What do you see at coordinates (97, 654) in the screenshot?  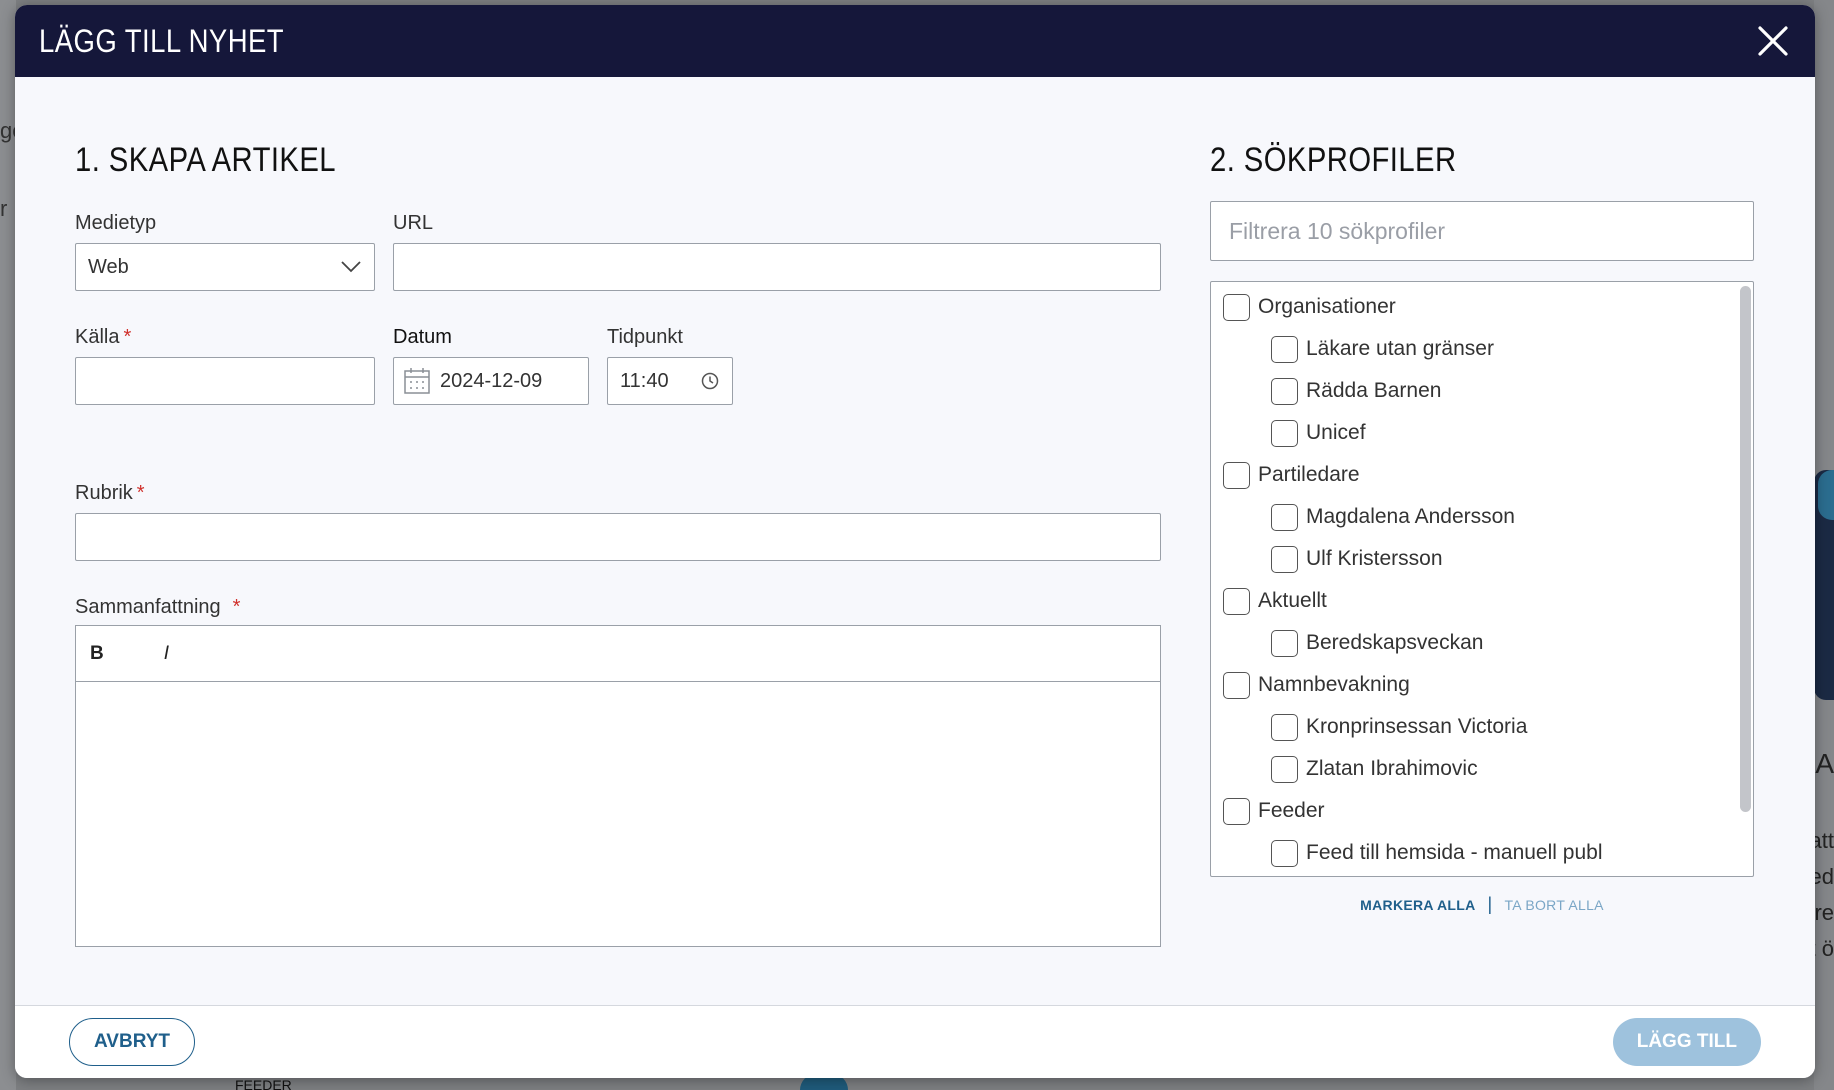 I see `bold-button: B` at bounding box center [97, 654].